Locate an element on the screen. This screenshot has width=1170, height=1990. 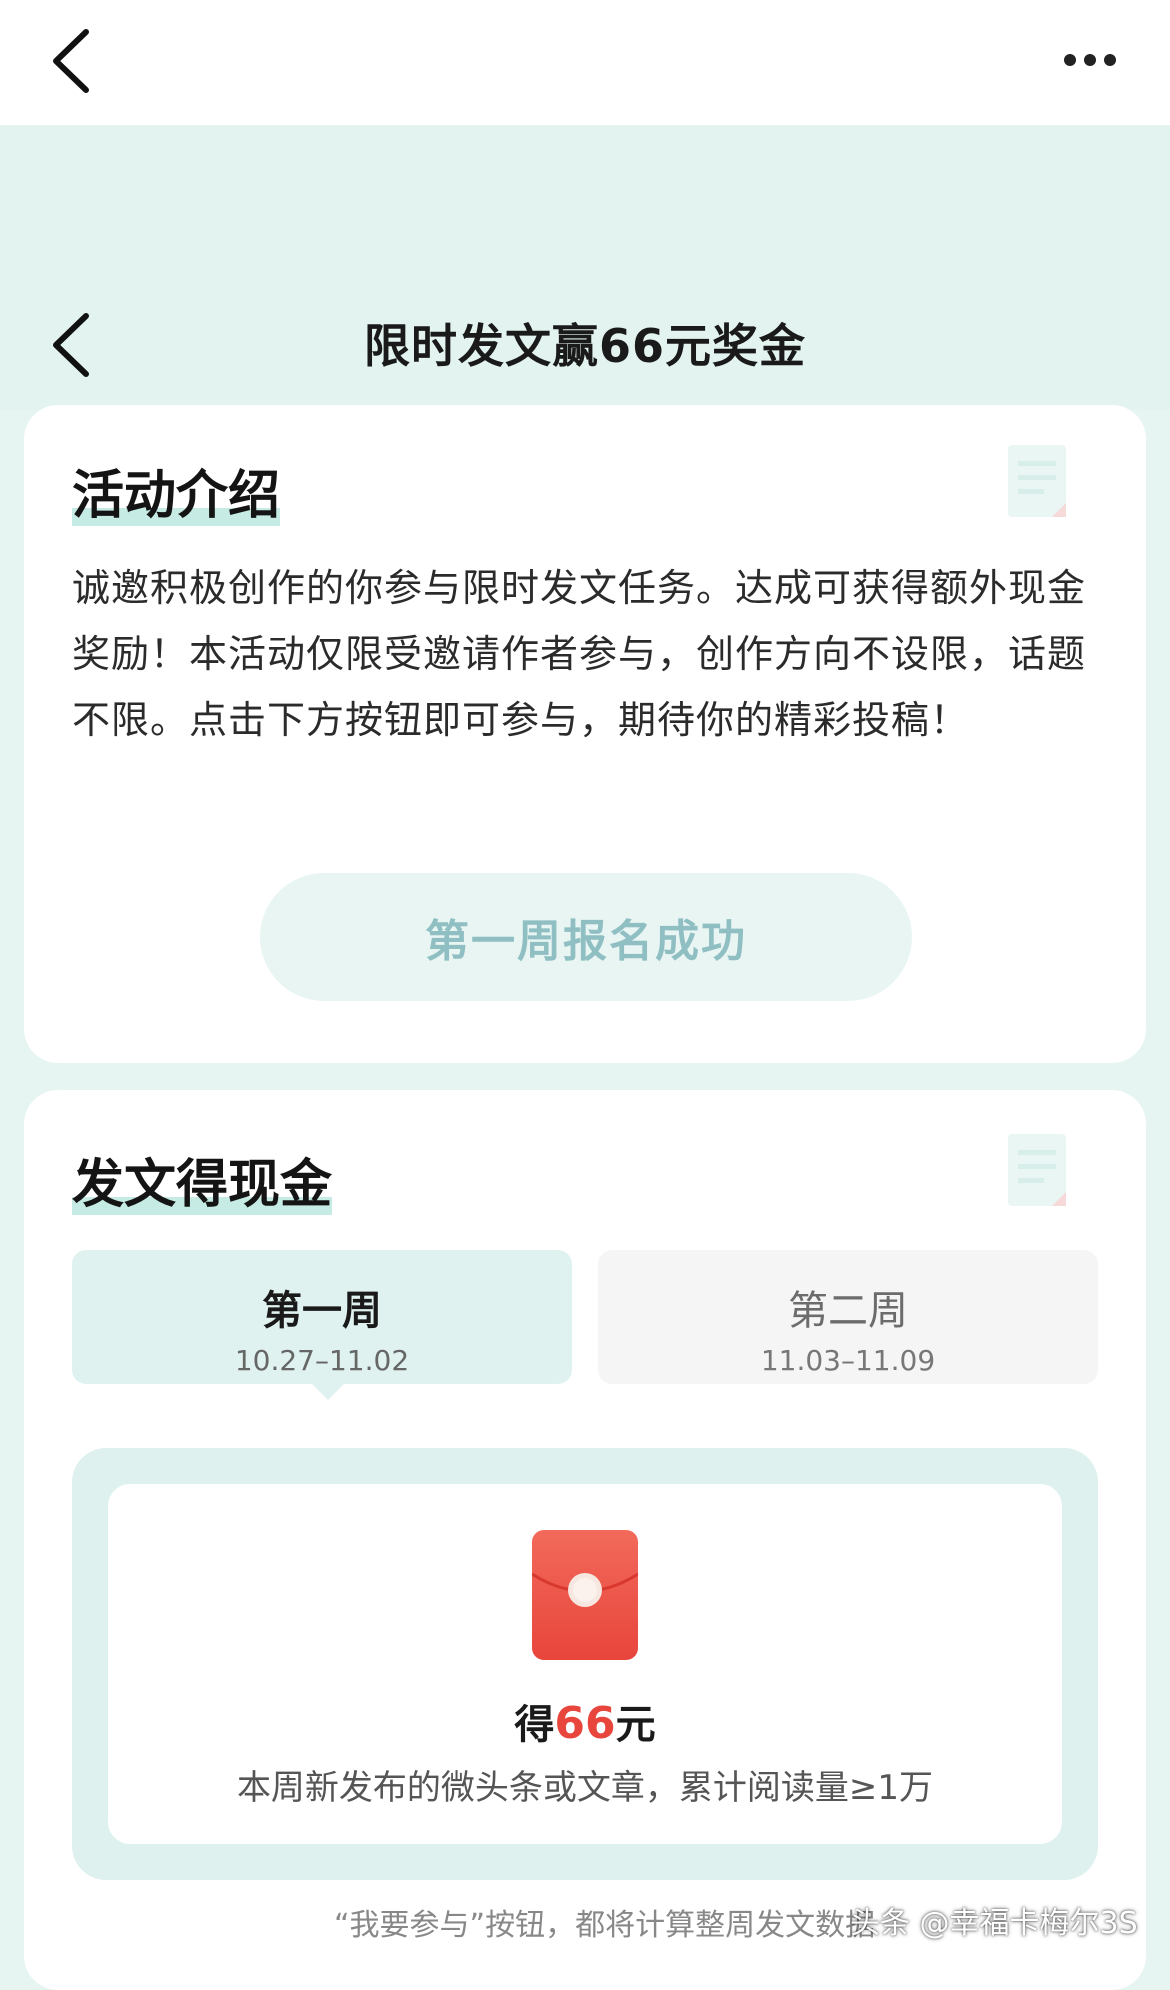
rules-footnote: “我要参与”按钮，都将计算整周发文数据 is located at coordinates (605, 1925).